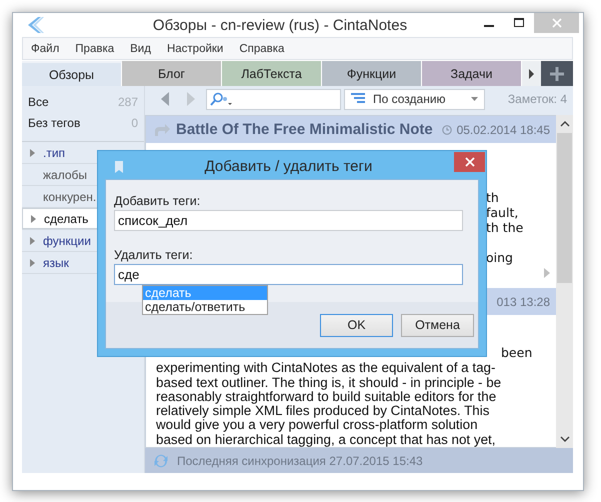 Image resolution: width=601 pixels, height=502 pixels. What do you see at coordinates (54, 153) in the screenshot?
I see `tag-label: .тип` at bounding box center [54, 153].